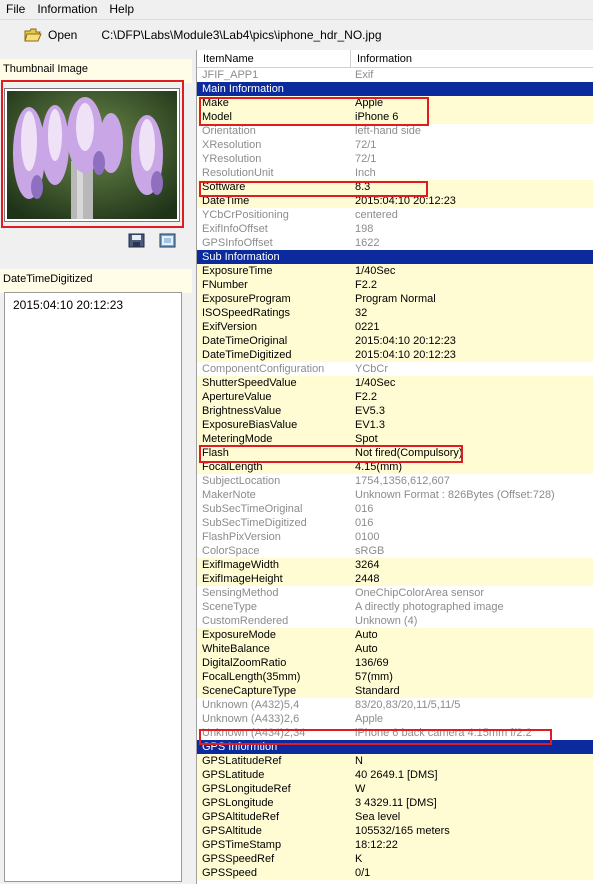  Describe the element at coordinates (395, 271) in the screenshot. I see `table-row: ExposureTime 1/40Sec` at that location.